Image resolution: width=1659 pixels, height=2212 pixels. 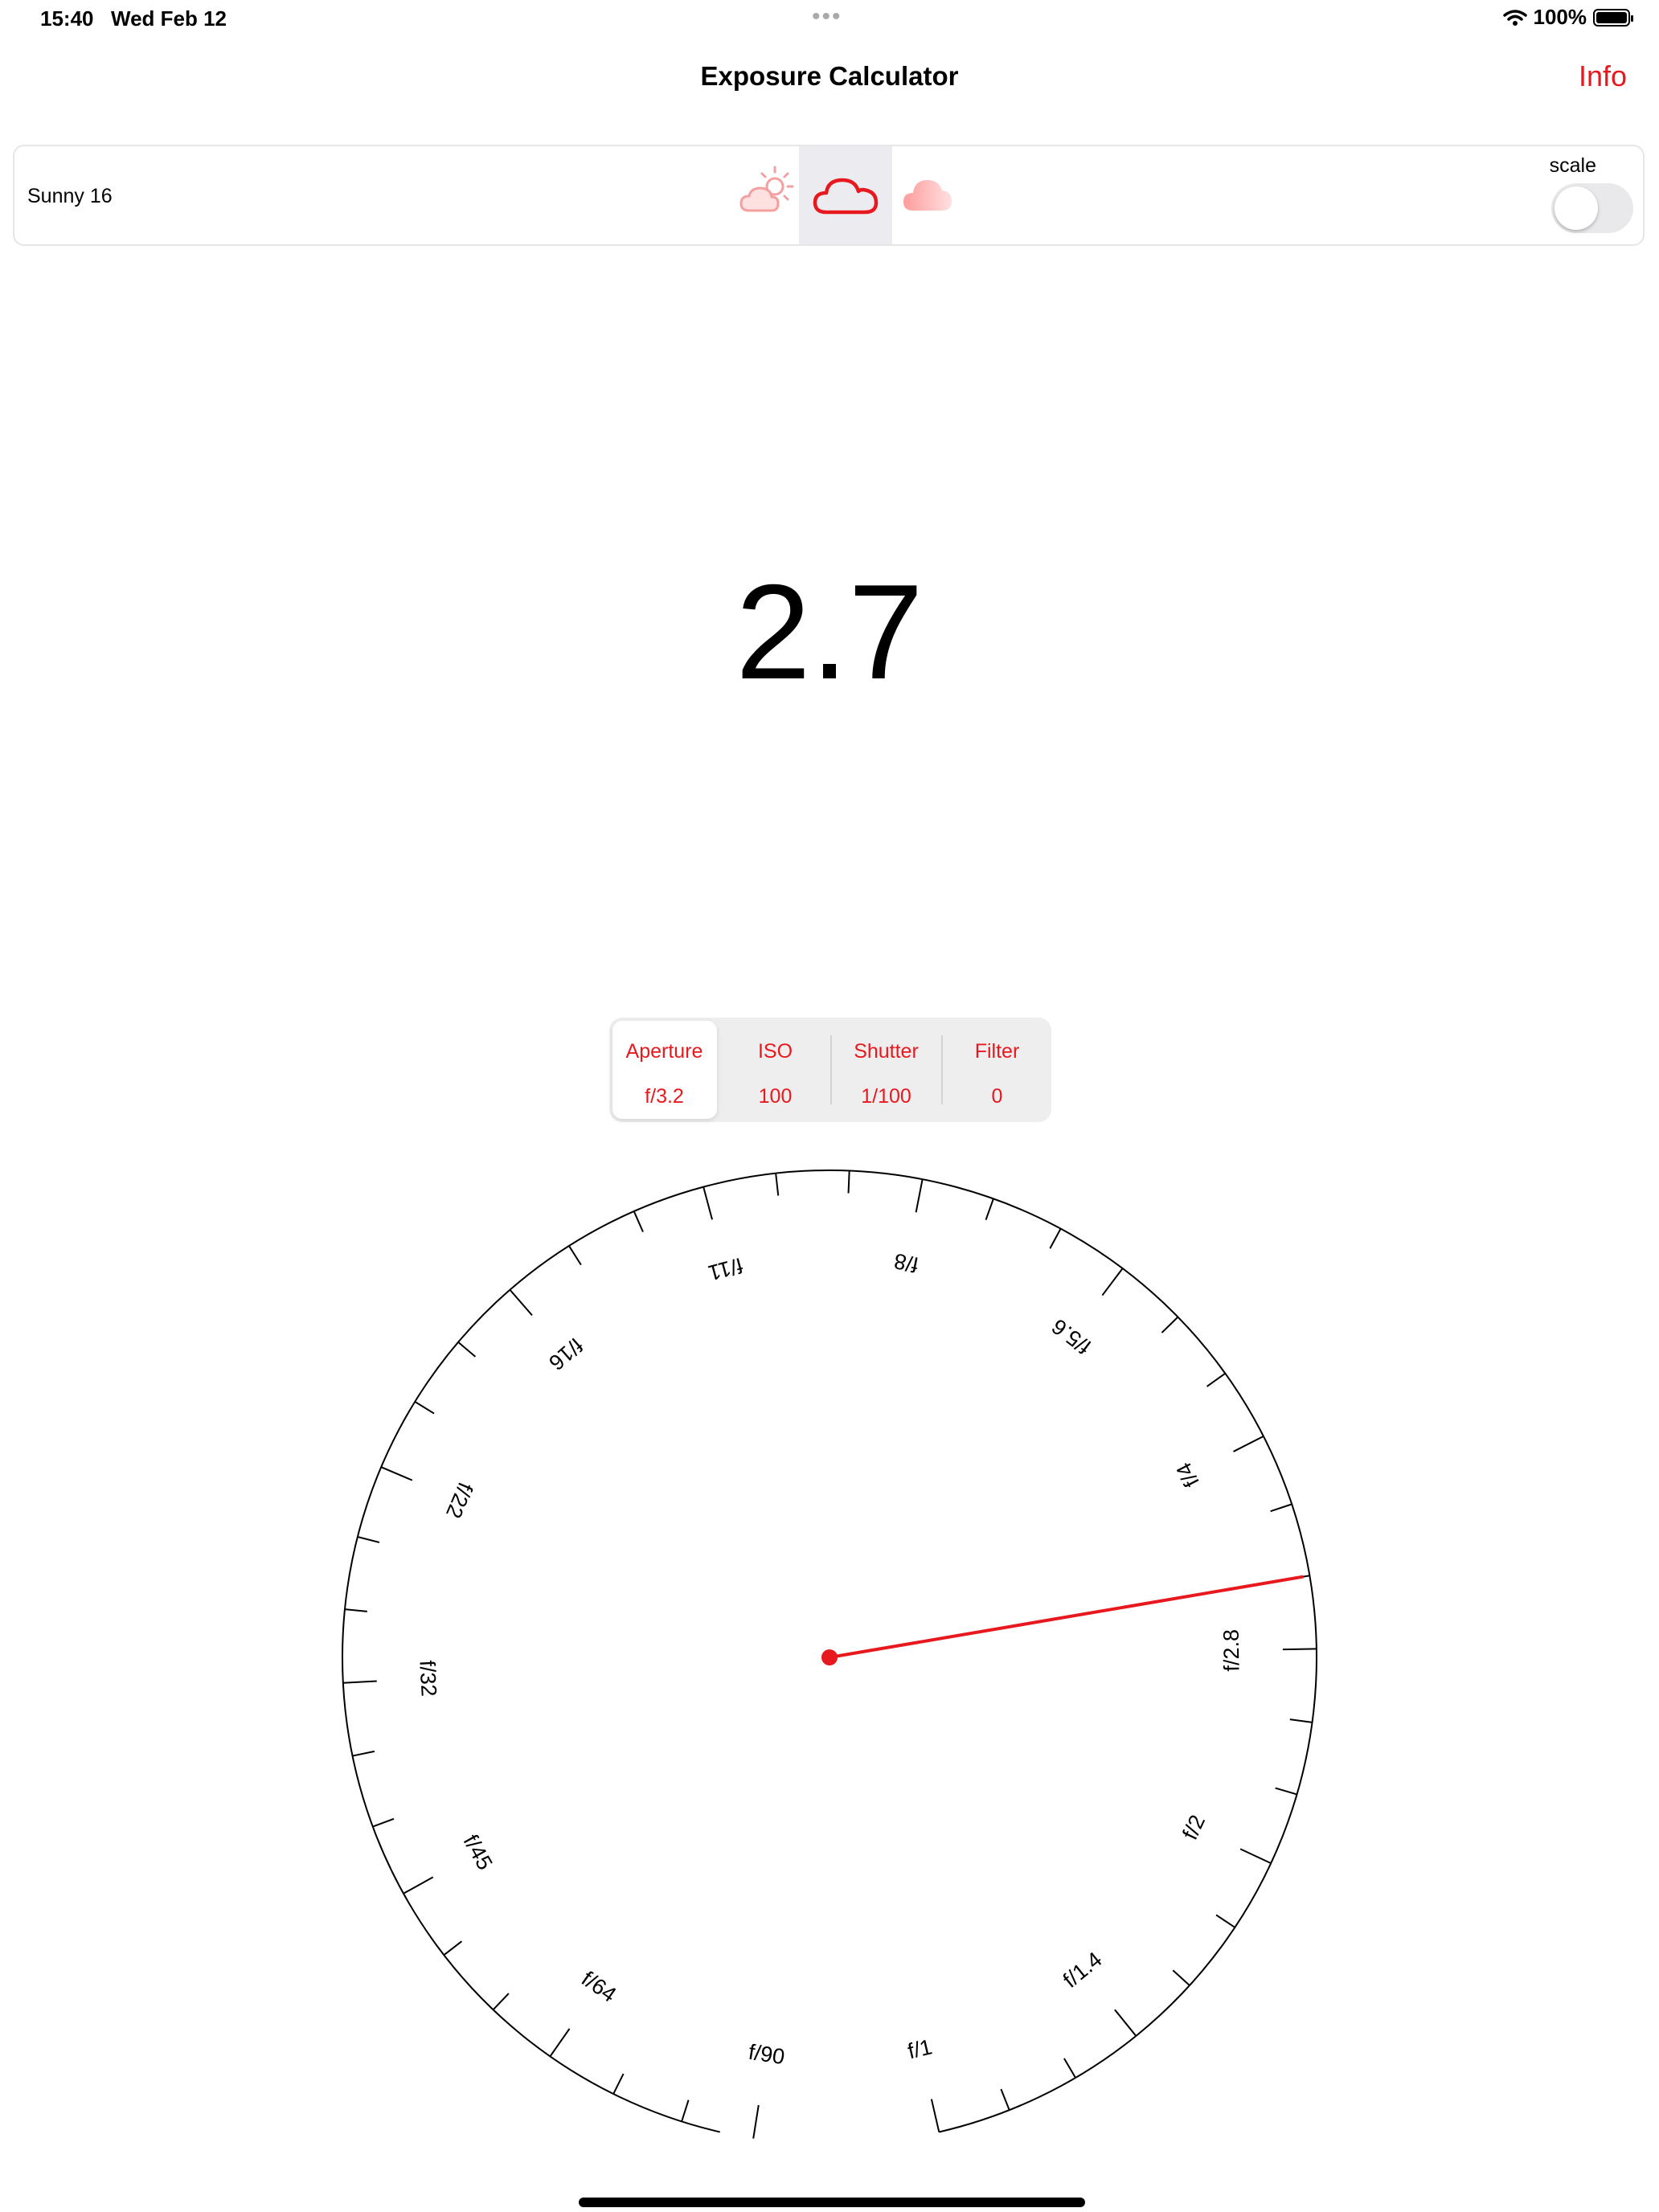 I want to click on dial-label: f/22, so click(x=459, y=1500).